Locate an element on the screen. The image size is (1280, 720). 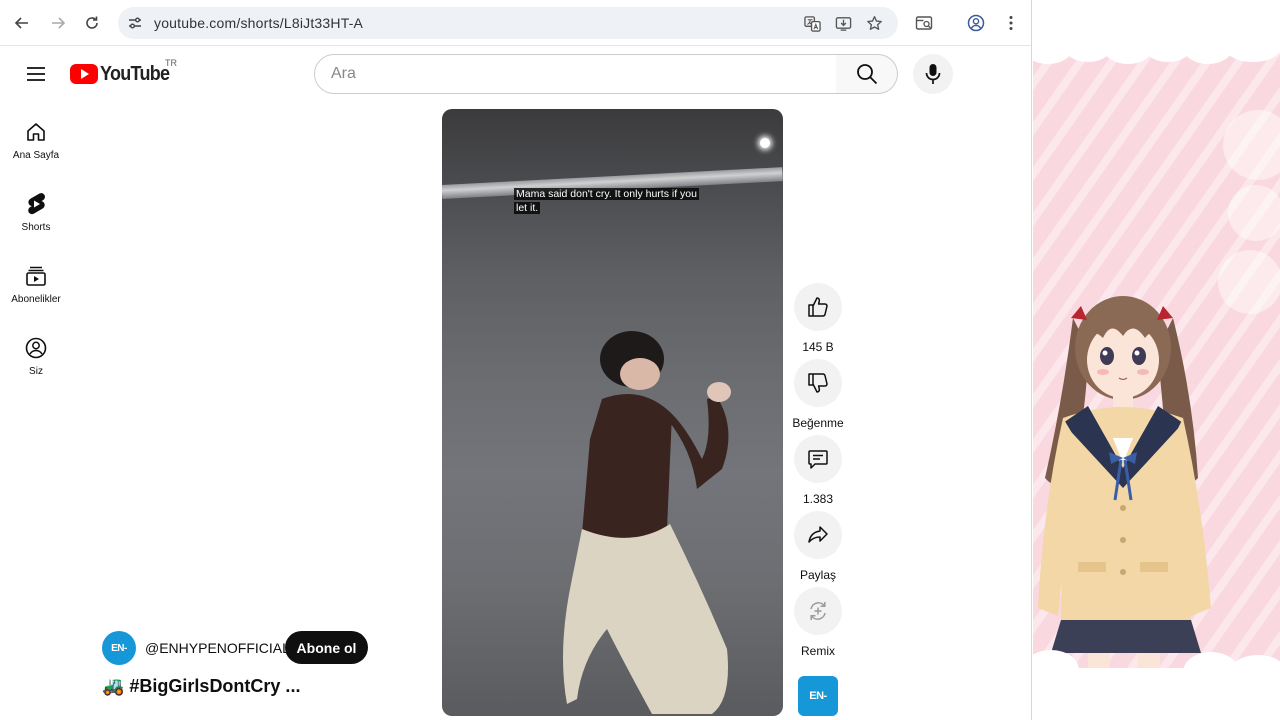
share-action: Paylaş is located at coordinates (818, 546).